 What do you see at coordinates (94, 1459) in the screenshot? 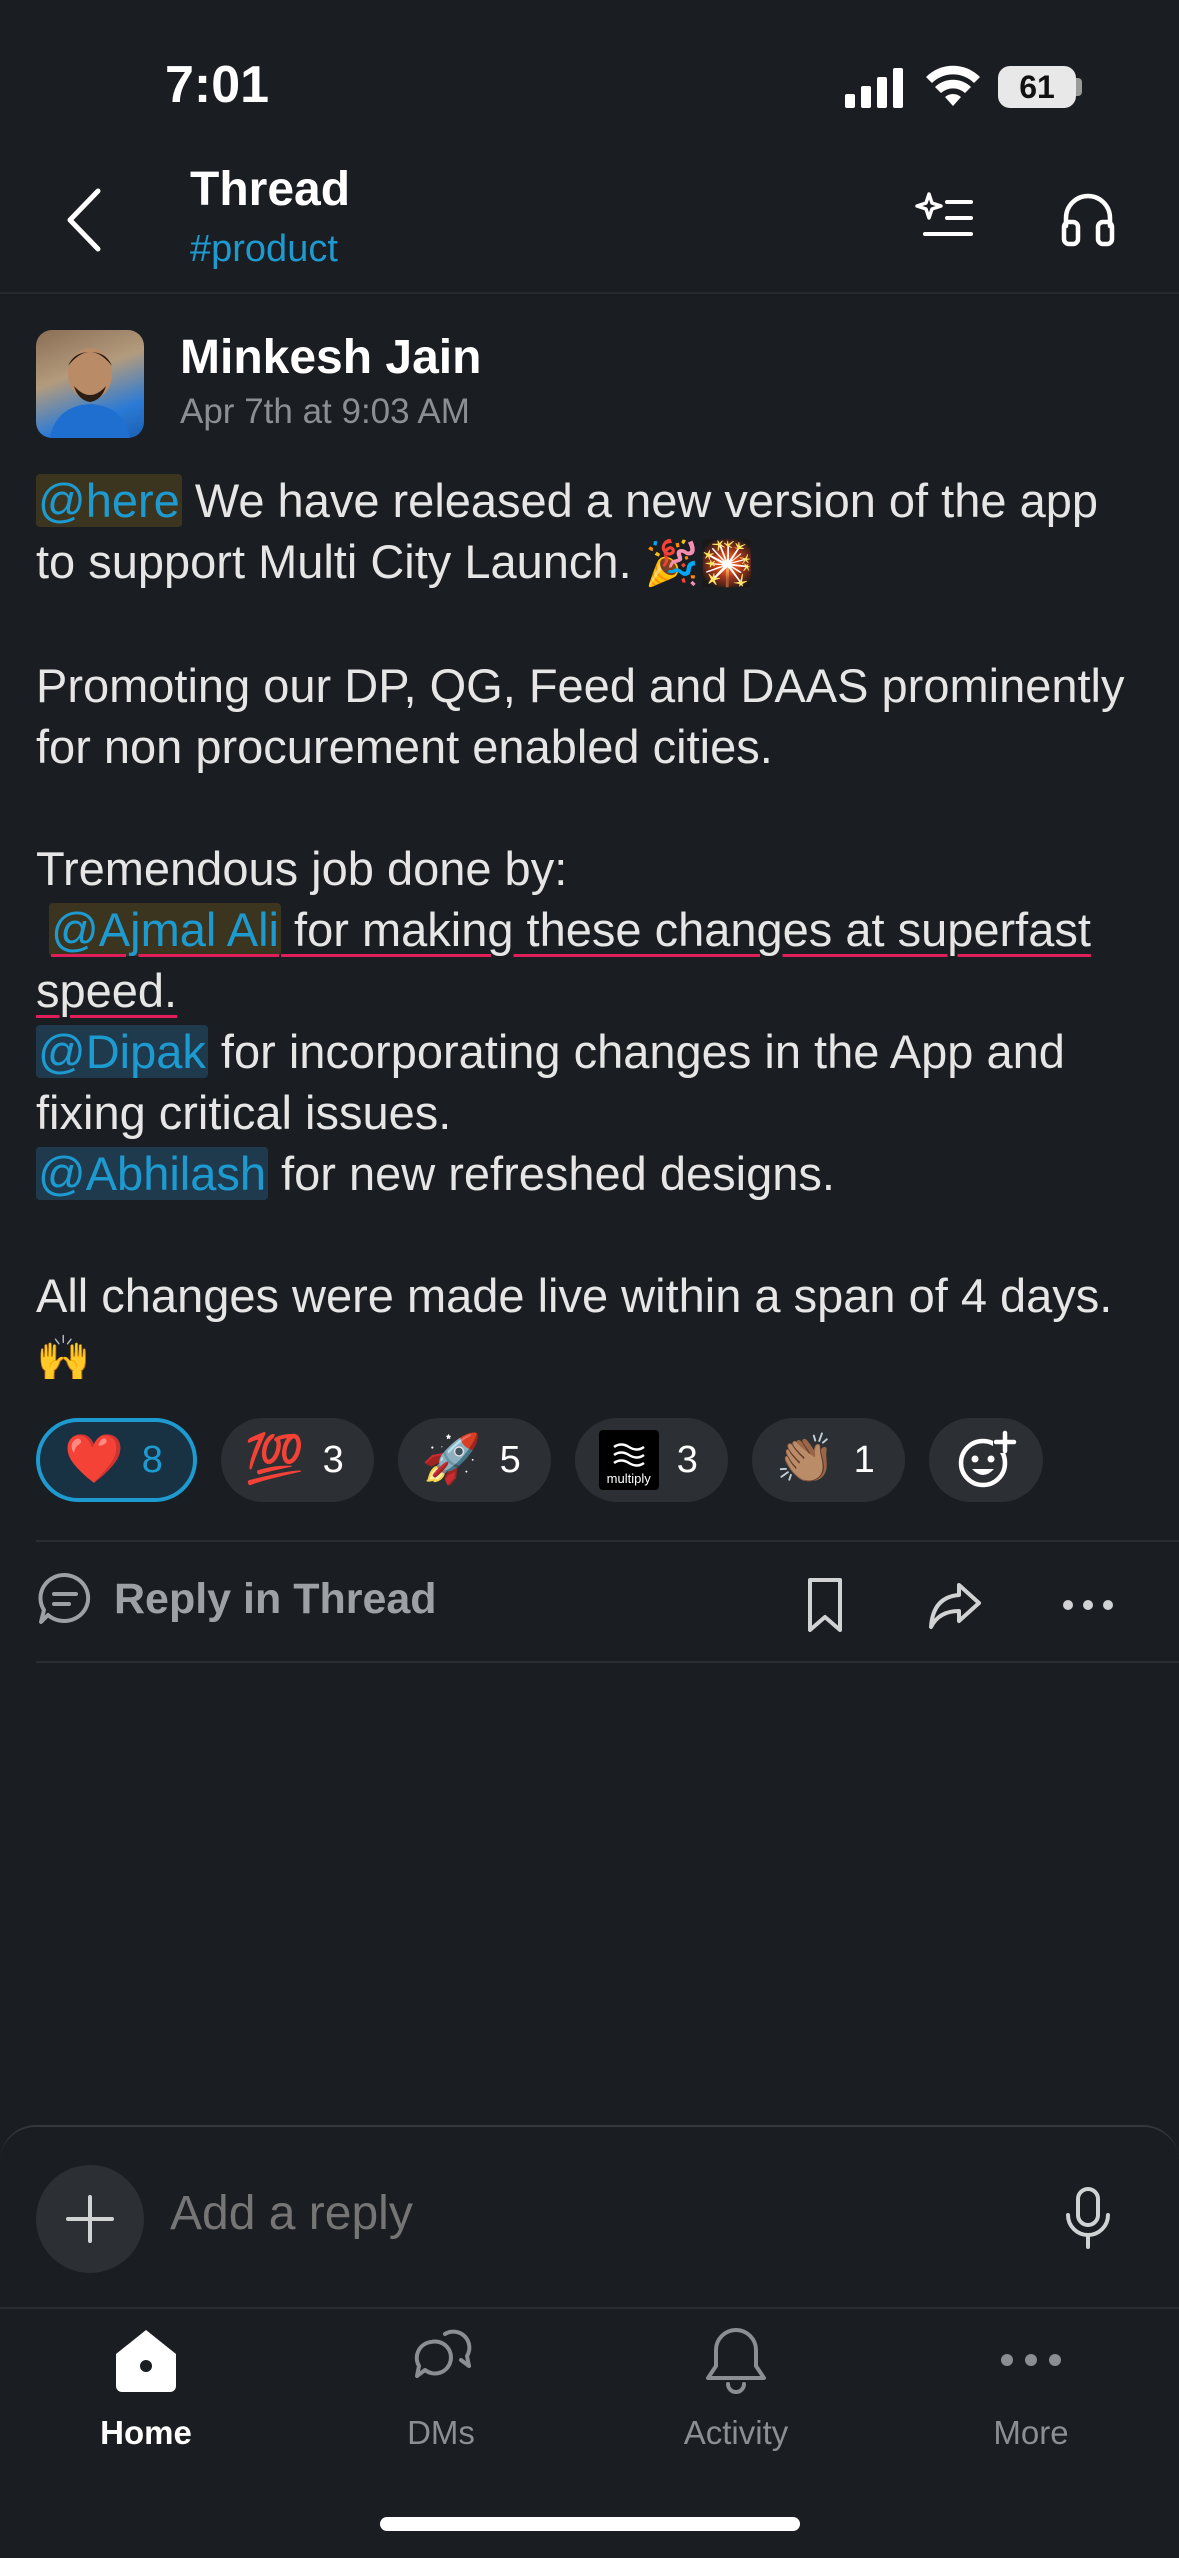
I see `heart-emoji: ❤️` at bounding box center [94, 1459].